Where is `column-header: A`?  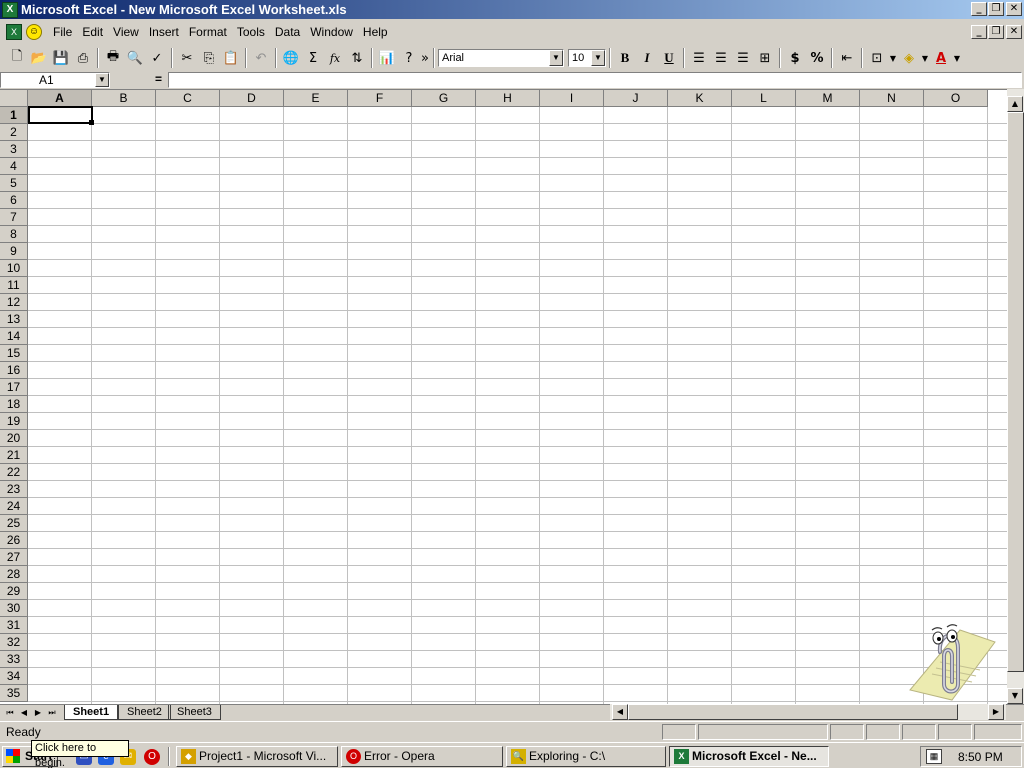 column-header: A is located at coordinates (60, 98).